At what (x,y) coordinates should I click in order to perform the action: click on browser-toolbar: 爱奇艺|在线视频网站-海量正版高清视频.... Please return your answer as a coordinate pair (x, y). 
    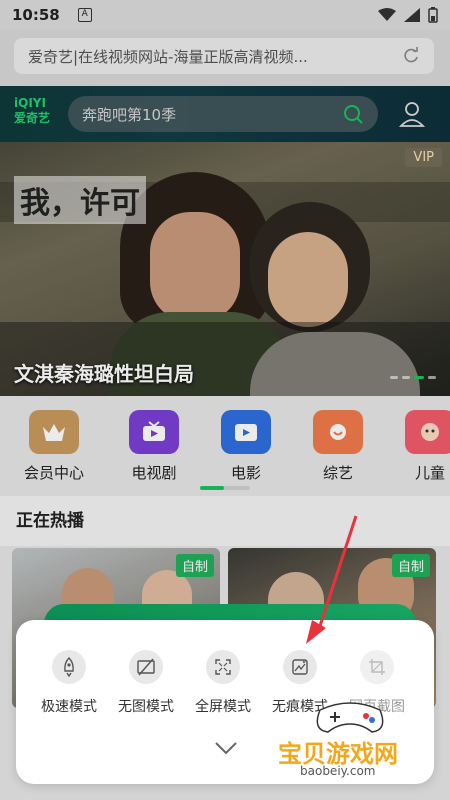
    Looking at the image, I should click on (225, 58).